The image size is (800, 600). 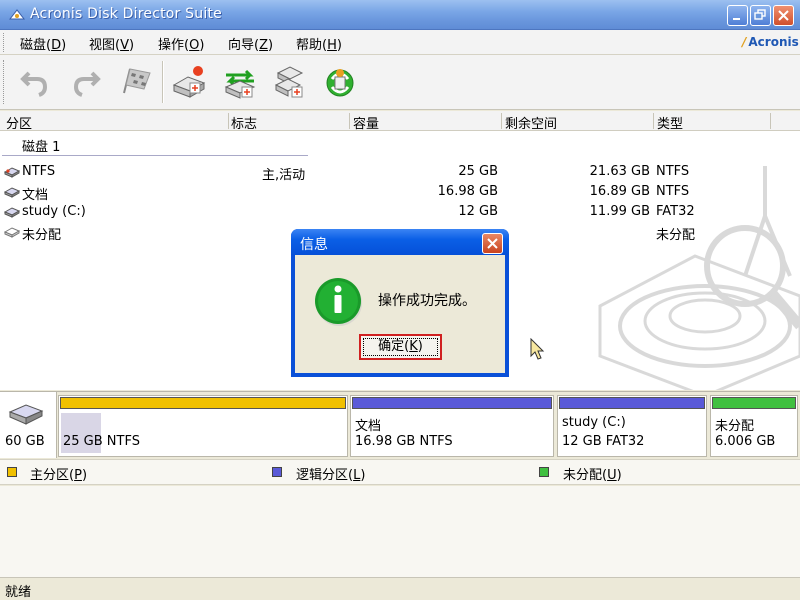 I want to click on recovery-button, so click(x=340, y=82).